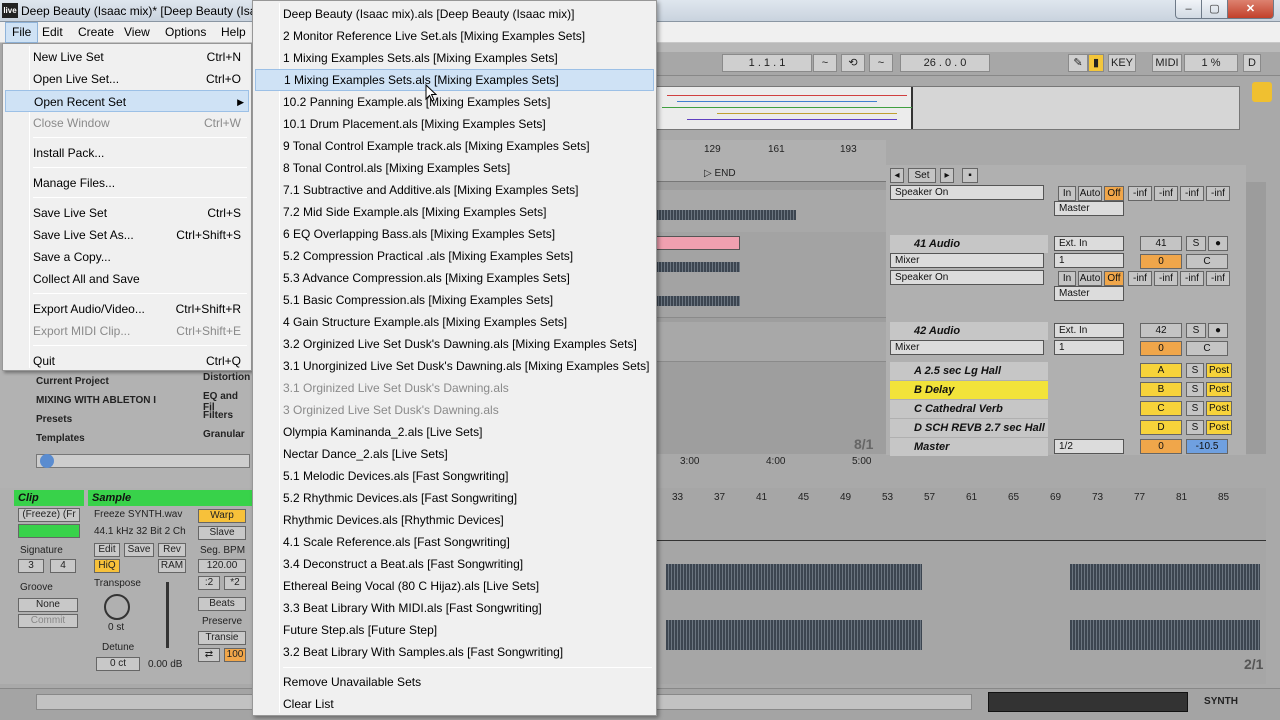 The width and height of the screenshot is (1280, 720). What do you see at coordinates (52, 32) in the screenshot?
I see `menu-edit: Edit` at bounding box center [52, 32].